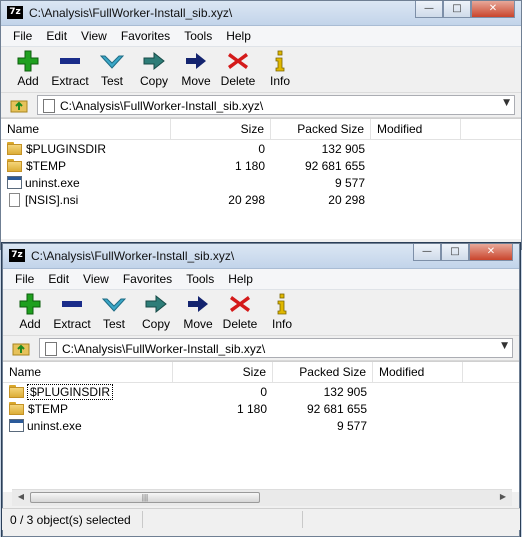 This screenshot has height=537, width=522. What do you see at coordinates (503, 498) in the screenshot?
I see `scroll-right-icon: ▶` at bounding box center [503, 498].